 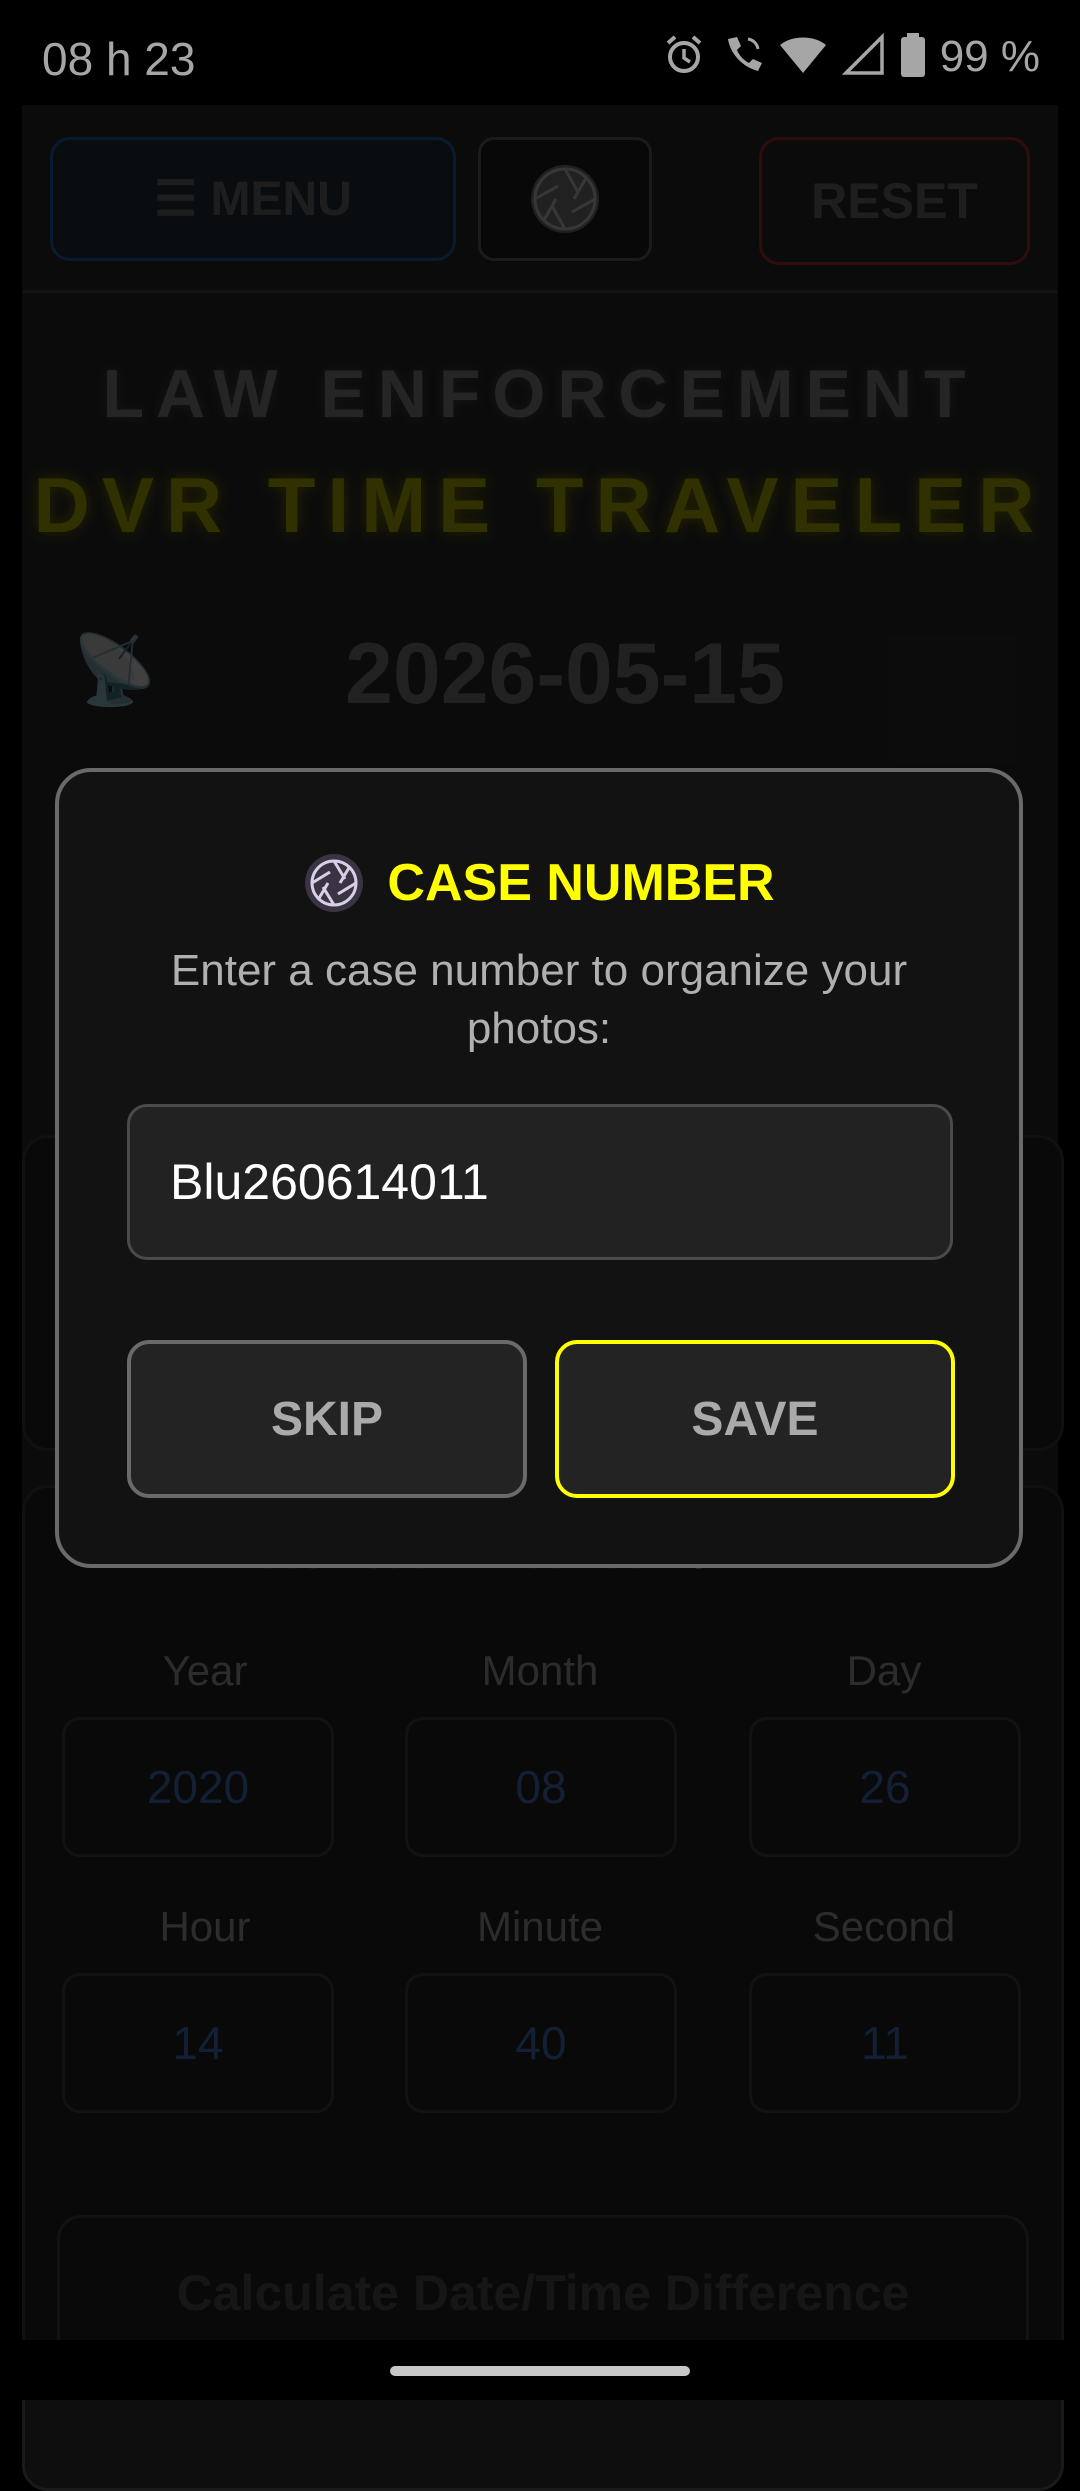 I want to click on navigation-bar, so click(x=540, y=2370).